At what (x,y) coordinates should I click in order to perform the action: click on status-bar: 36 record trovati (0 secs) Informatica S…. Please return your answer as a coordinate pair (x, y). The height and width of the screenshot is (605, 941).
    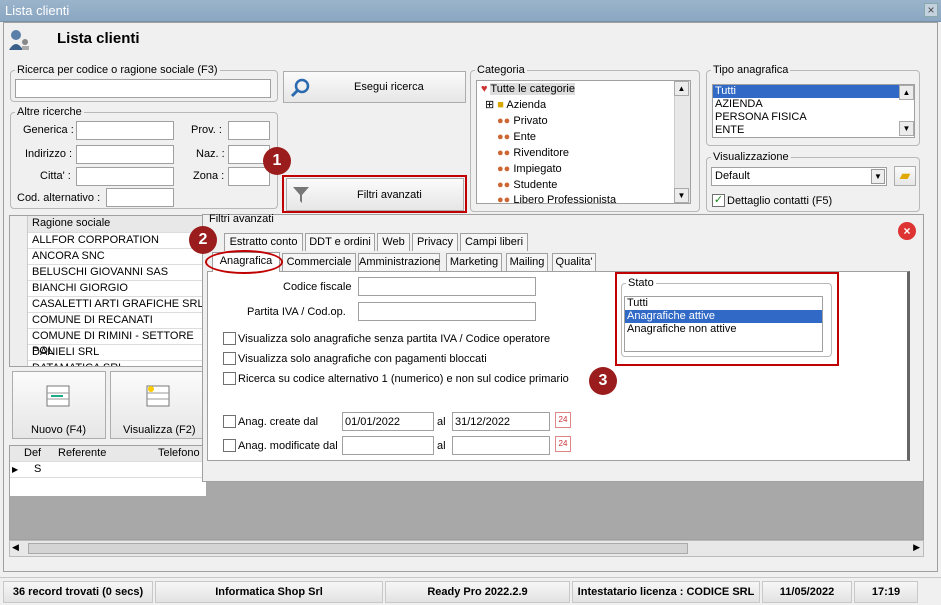
    Looking at the image, I should click on (470, 591).